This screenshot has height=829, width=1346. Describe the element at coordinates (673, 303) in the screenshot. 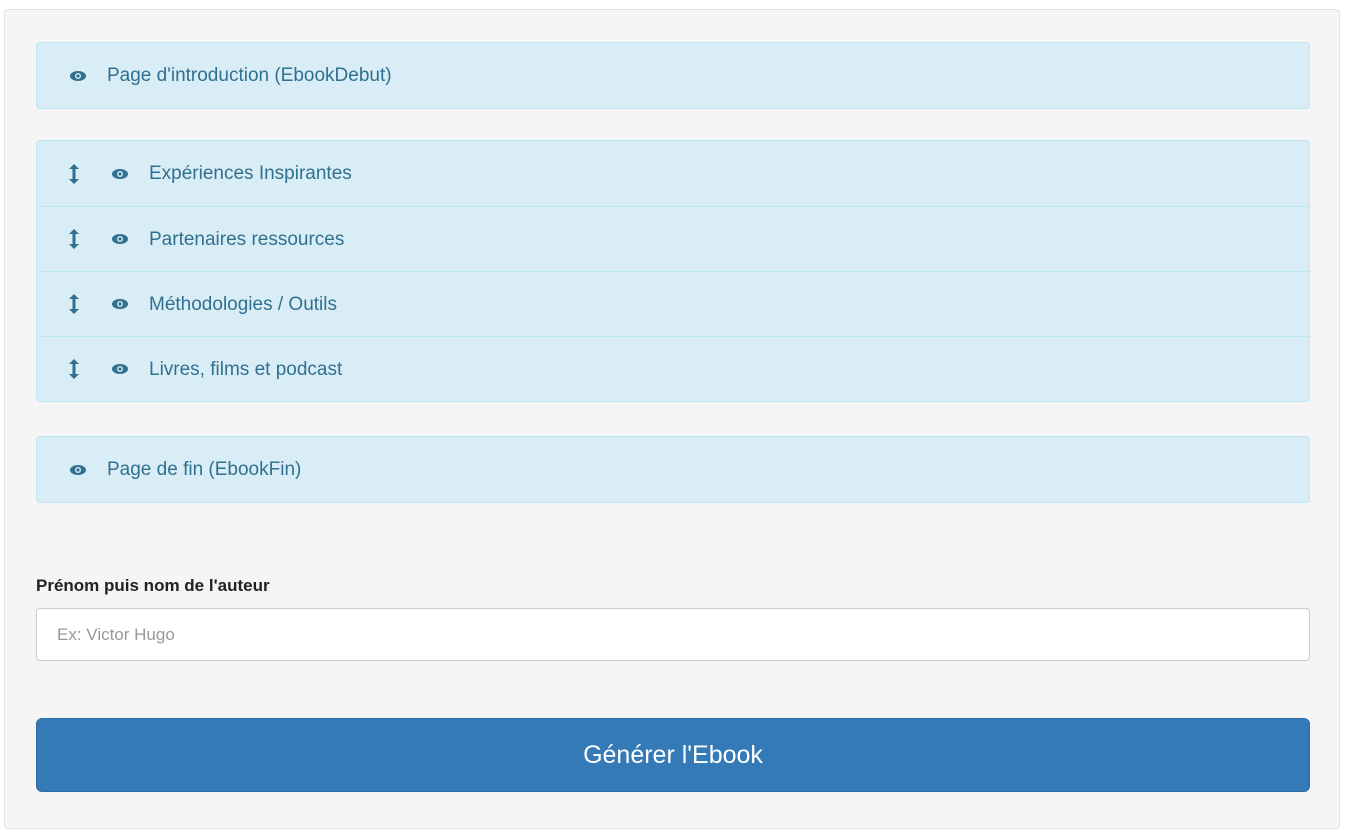

I see `chapter-item: Méthodologies / Outils` at that location.